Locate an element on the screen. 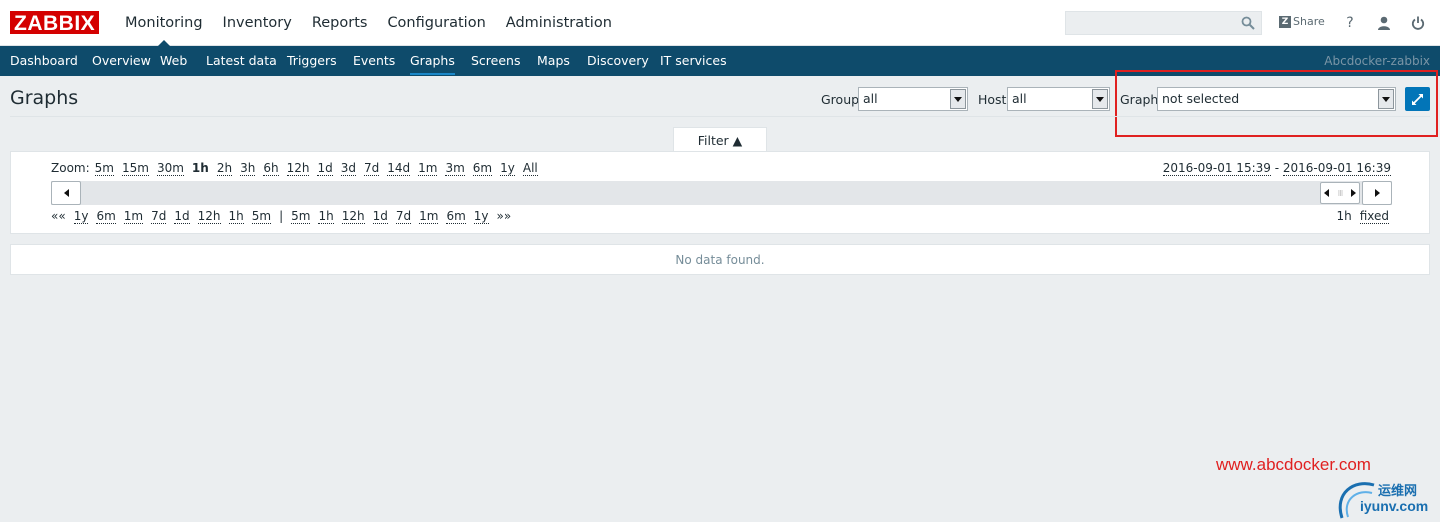 Image resolution: width=1440 pixels, height=522 pixels. zoom-option: 15m is located at coordinates (135, 168).